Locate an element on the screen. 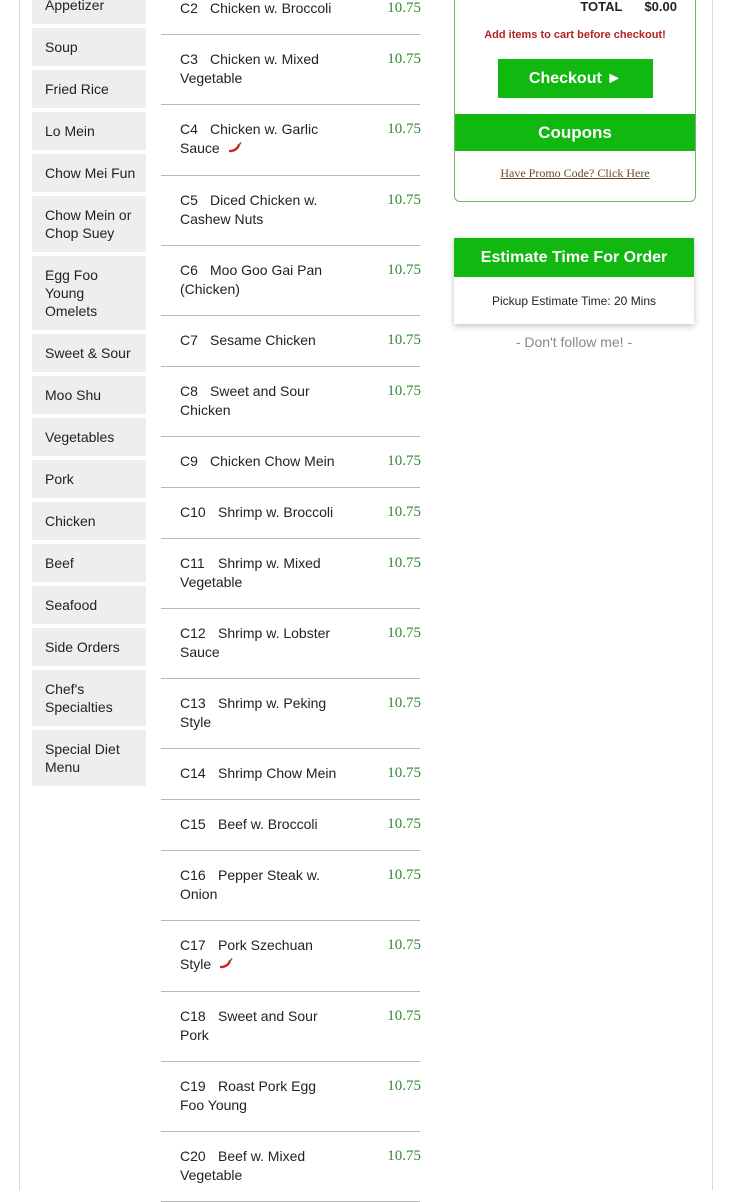  menu-item-code: C19 is located at coordinates (193, 1085).